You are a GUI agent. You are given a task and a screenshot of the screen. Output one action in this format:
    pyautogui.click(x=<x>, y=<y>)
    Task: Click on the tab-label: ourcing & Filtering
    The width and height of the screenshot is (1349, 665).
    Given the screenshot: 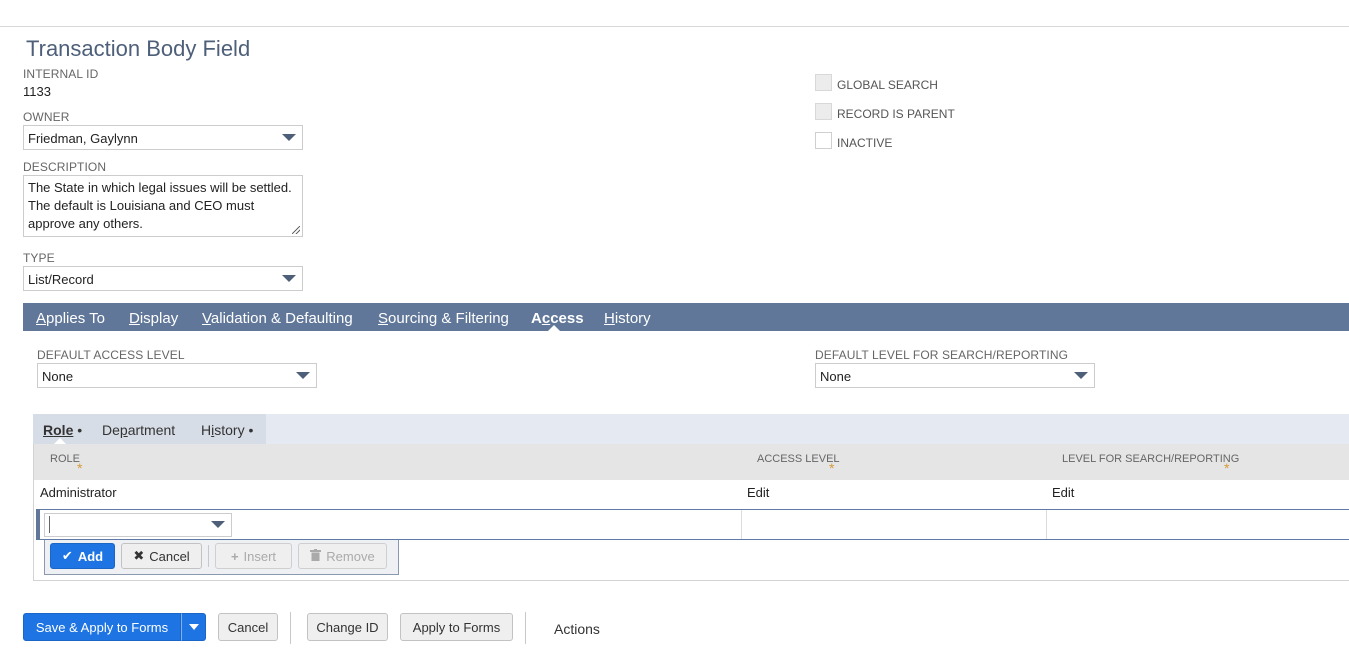 What is the action you would take?
    pyautogui.click(x=448, y=318)
    